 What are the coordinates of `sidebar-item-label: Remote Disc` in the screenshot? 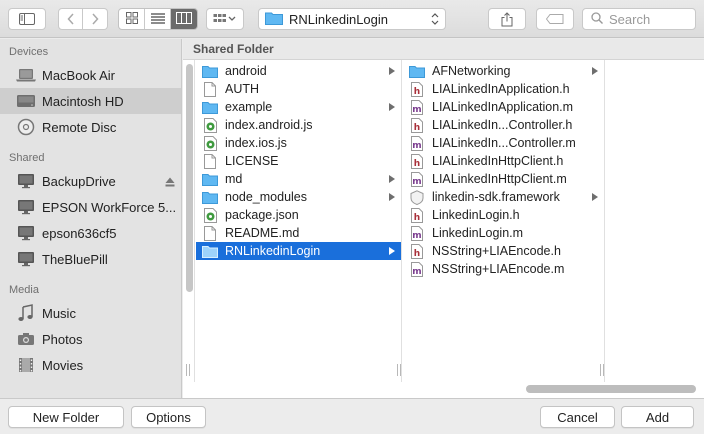 It's located at (79, 127).